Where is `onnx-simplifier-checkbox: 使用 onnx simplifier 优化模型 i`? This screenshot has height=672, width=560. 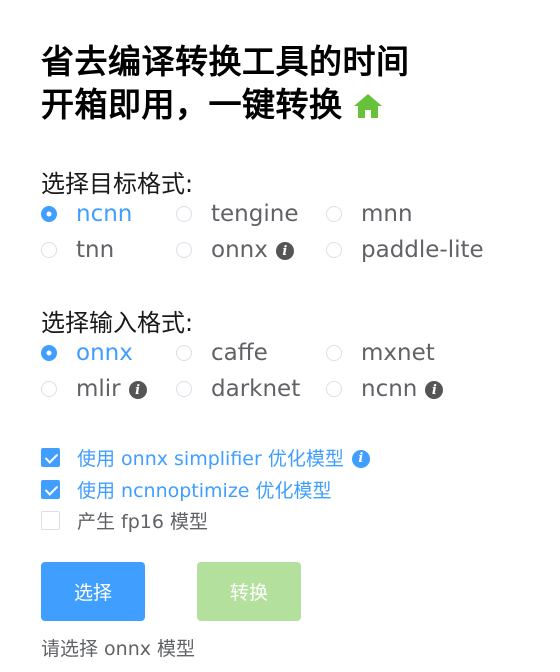 onnx-simplifier-checkbox: 使用 onnx simplifier 优化模型 i is located at coordinates (205, 457).